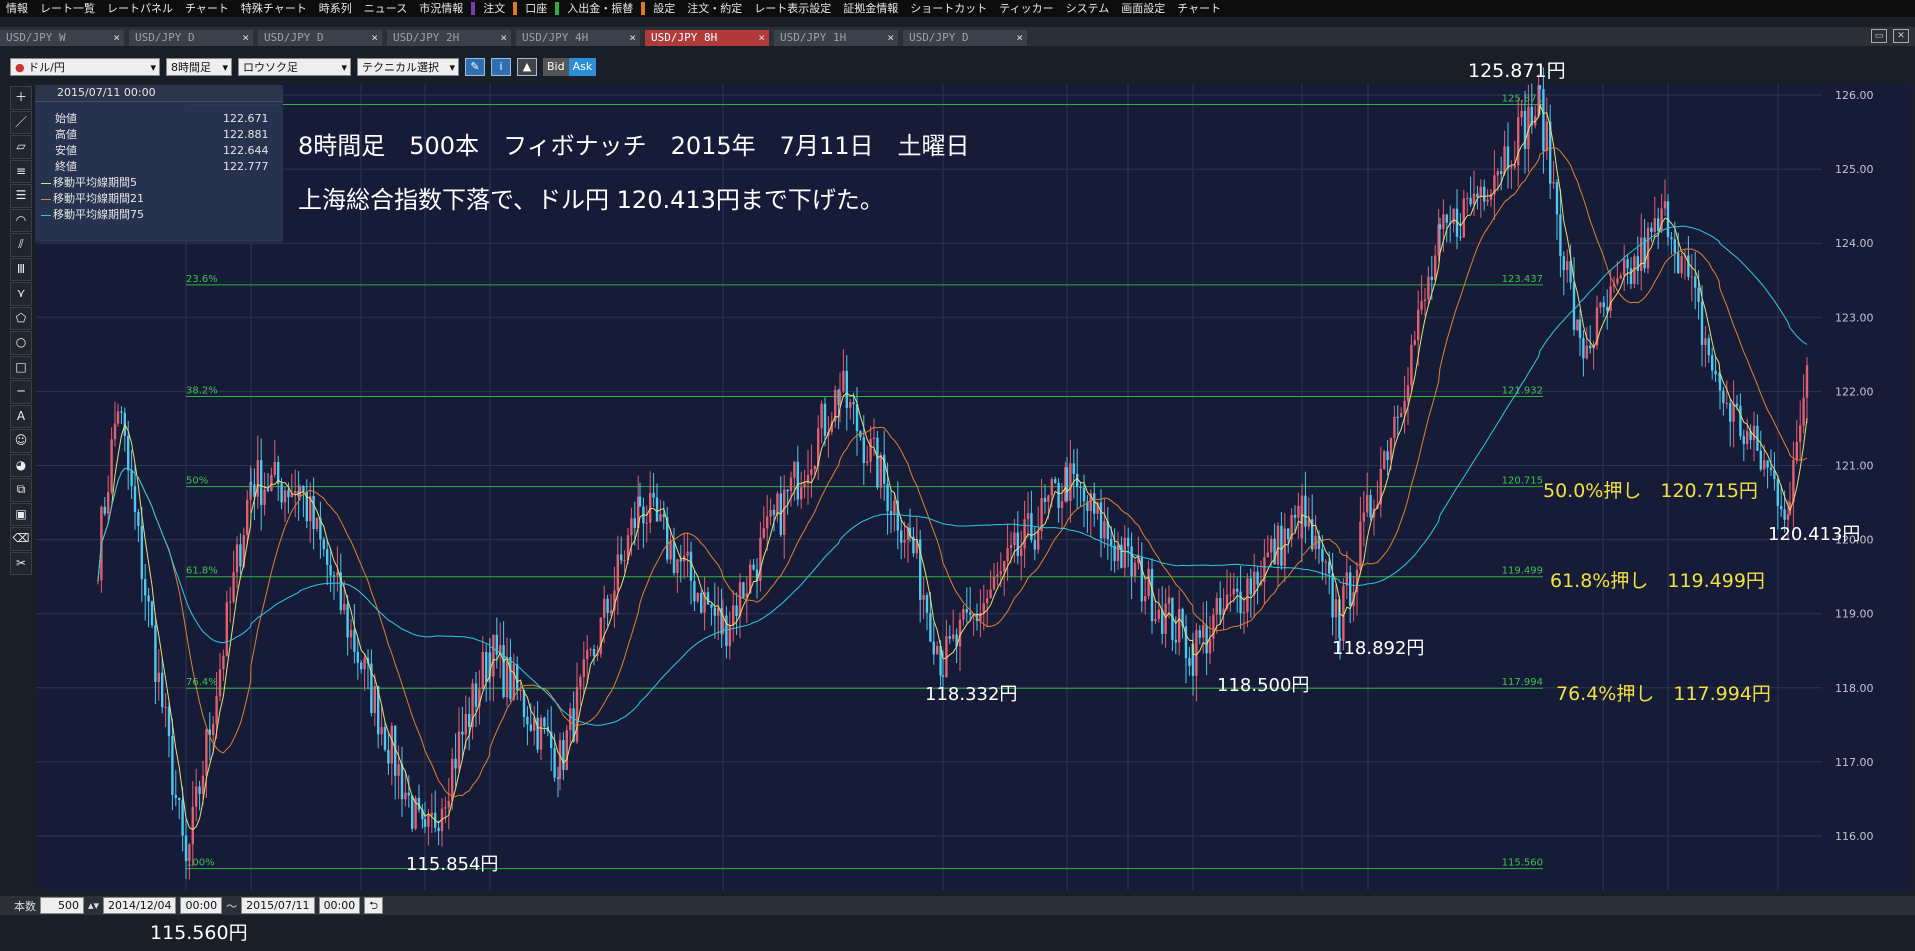  I want to click on menu-item: 設定, so click(664, 8).